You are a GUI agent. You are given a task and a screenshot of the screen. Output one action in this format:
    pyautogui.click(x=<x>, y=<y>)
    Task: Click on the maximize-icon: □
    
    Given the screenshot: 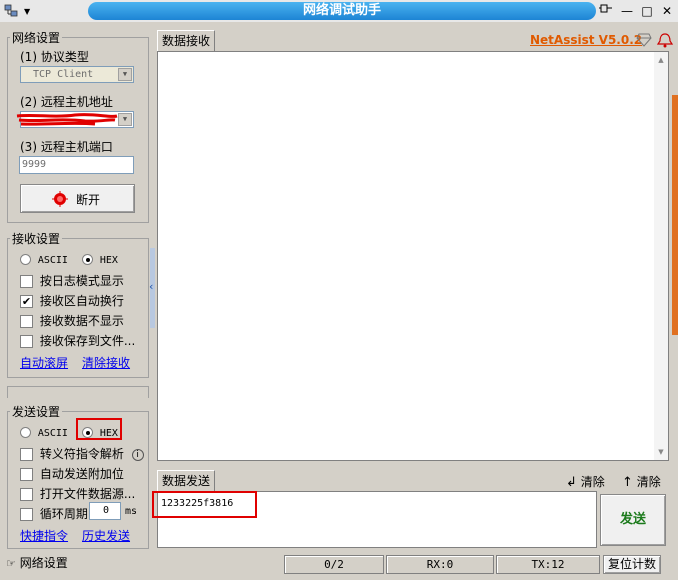 What is the action you would take?
    pyautogui.click(x=647, y=11)
    